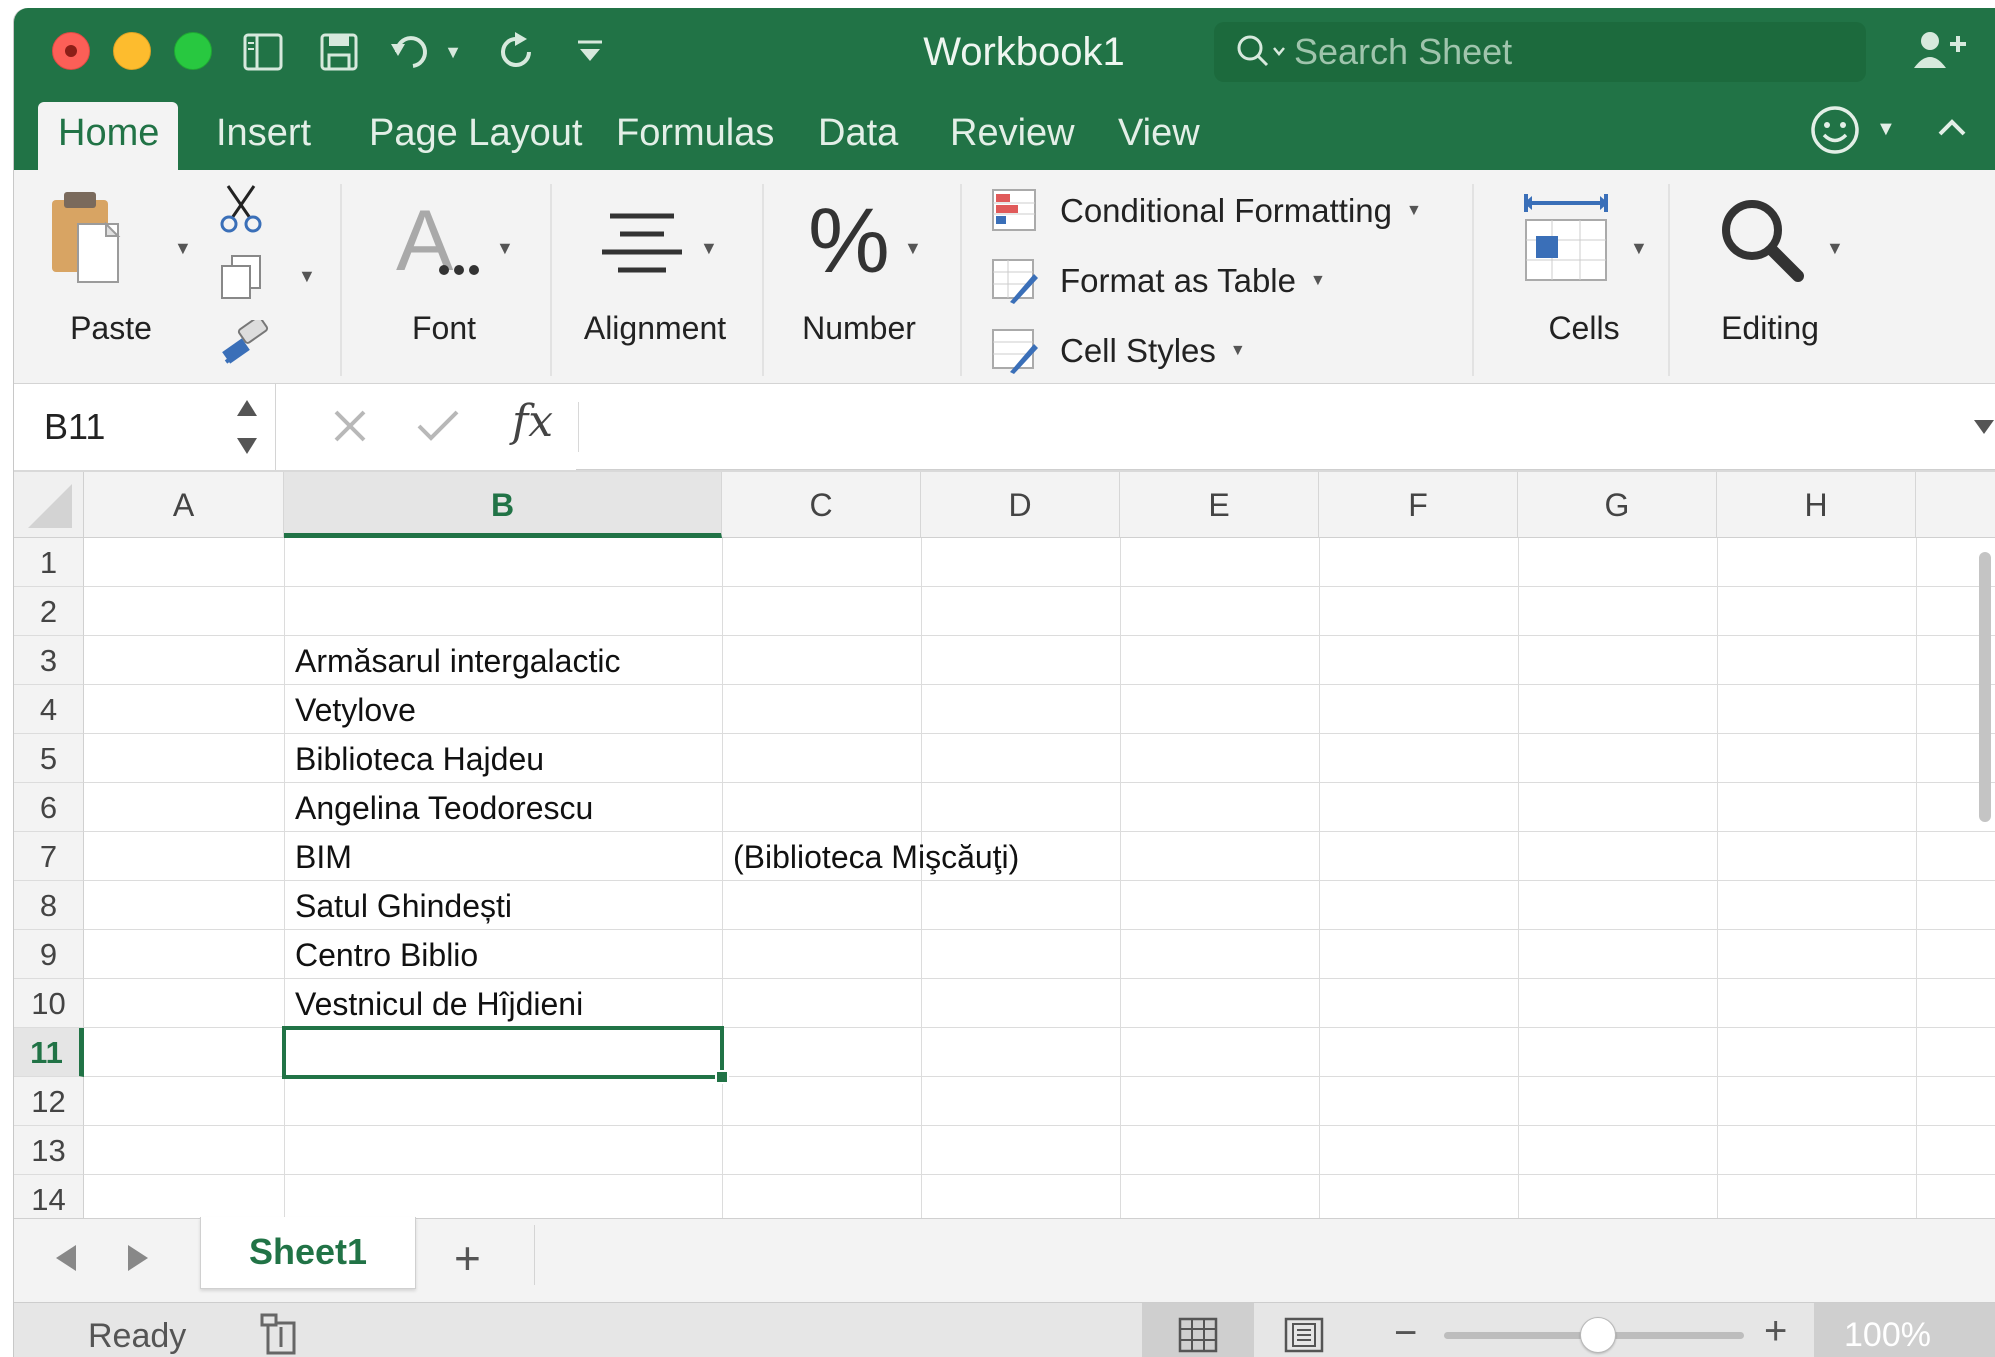 This screenshot has width=1995, height=1357. I want to click on redo-button, so click(517, 52).